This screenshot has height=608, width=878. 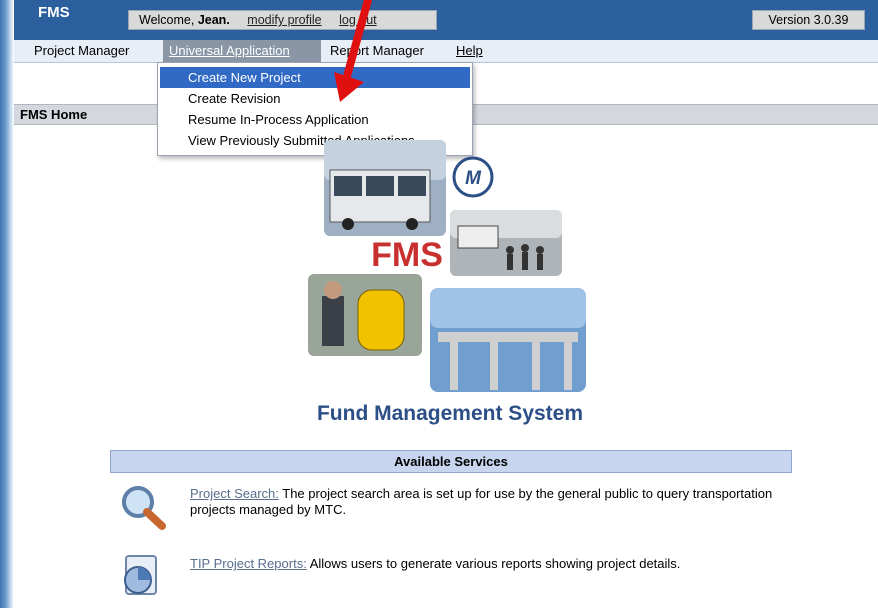 I want to click on version-label: Version 3.0.39, so click(x=808, y=20).